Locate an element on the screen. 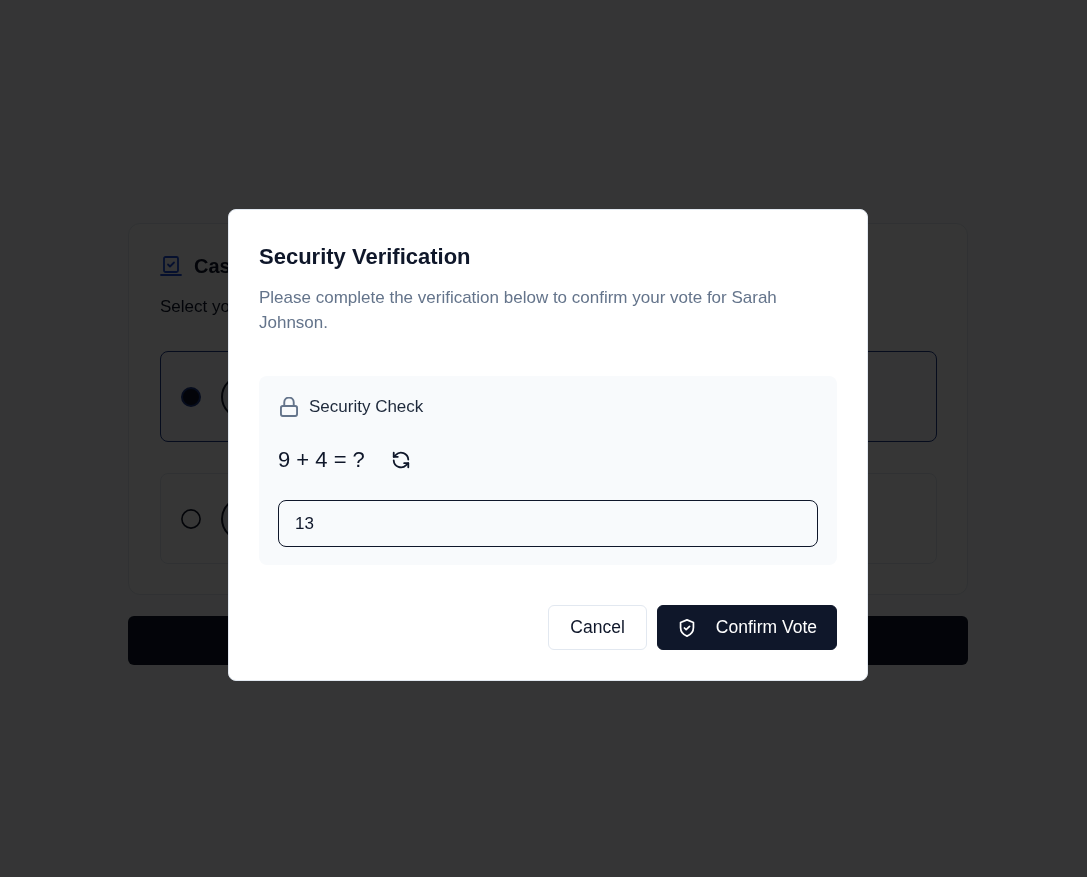 Image resolution: width=1087 pixels, height=877 pixels. cancel-button: Cancel is located at coordinates (597, 627).